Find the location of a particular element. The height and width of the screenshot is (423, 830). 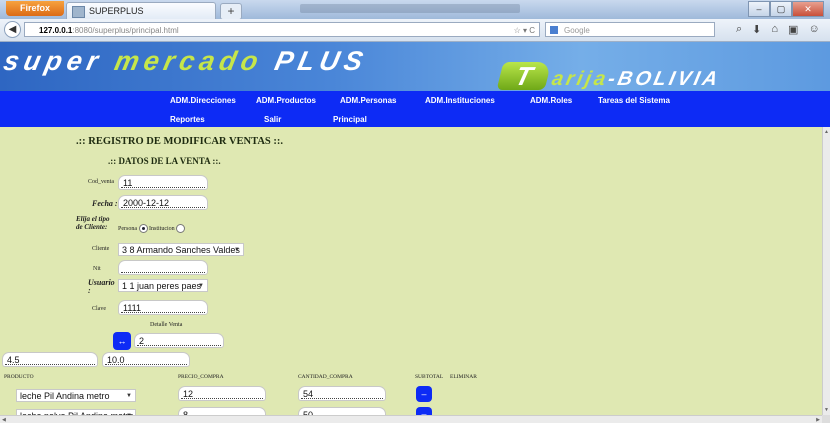

clave-label: Clave is located at coordinates (99, 309).